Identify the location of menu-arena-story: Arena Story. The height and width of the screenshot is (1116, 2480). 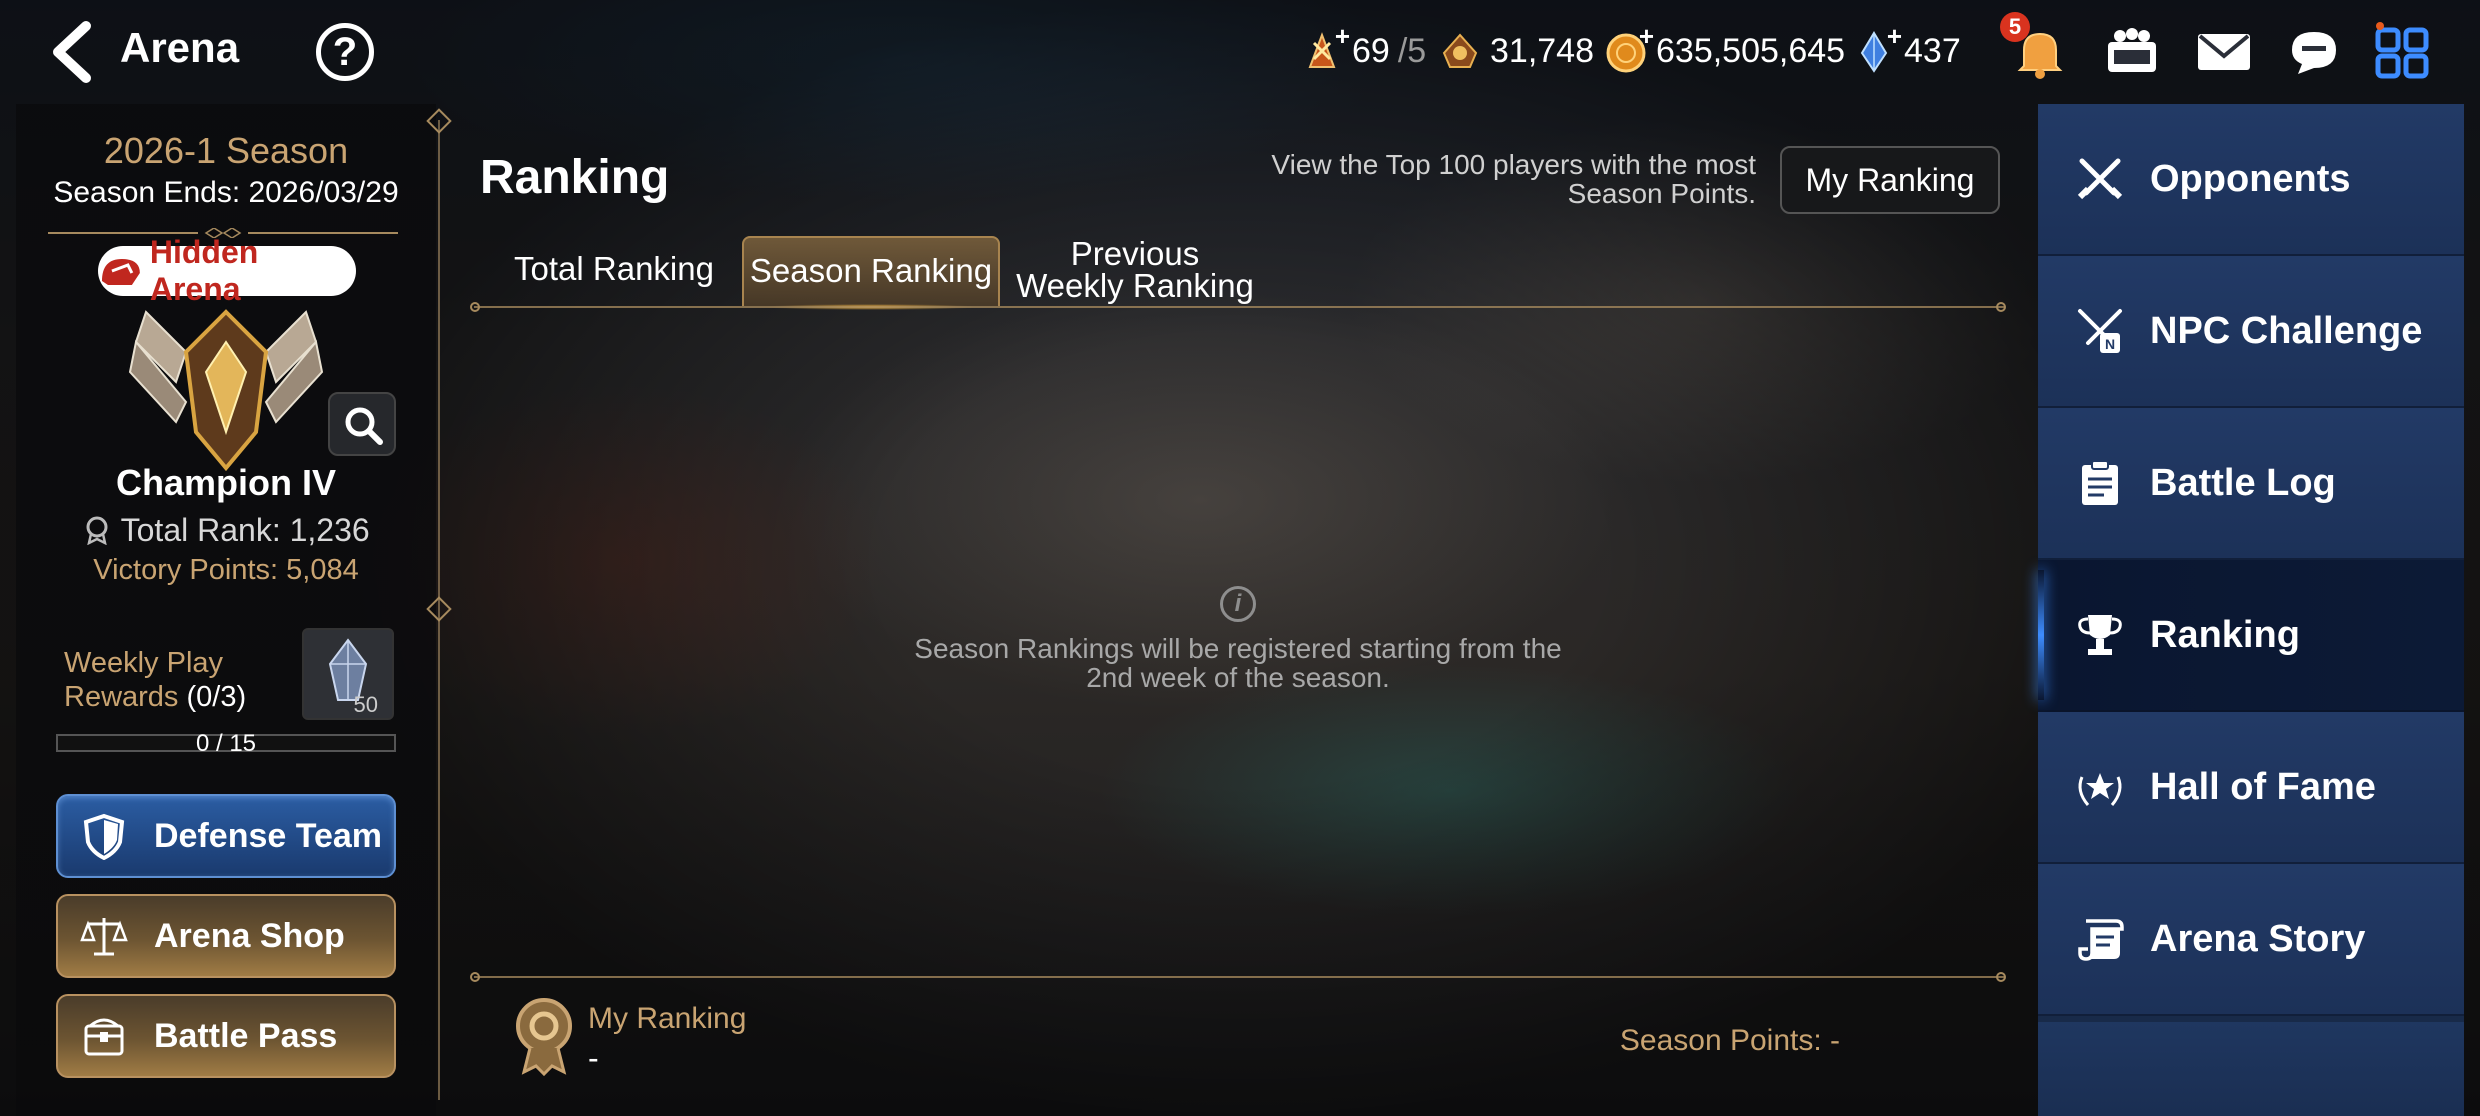
(2251, 940).